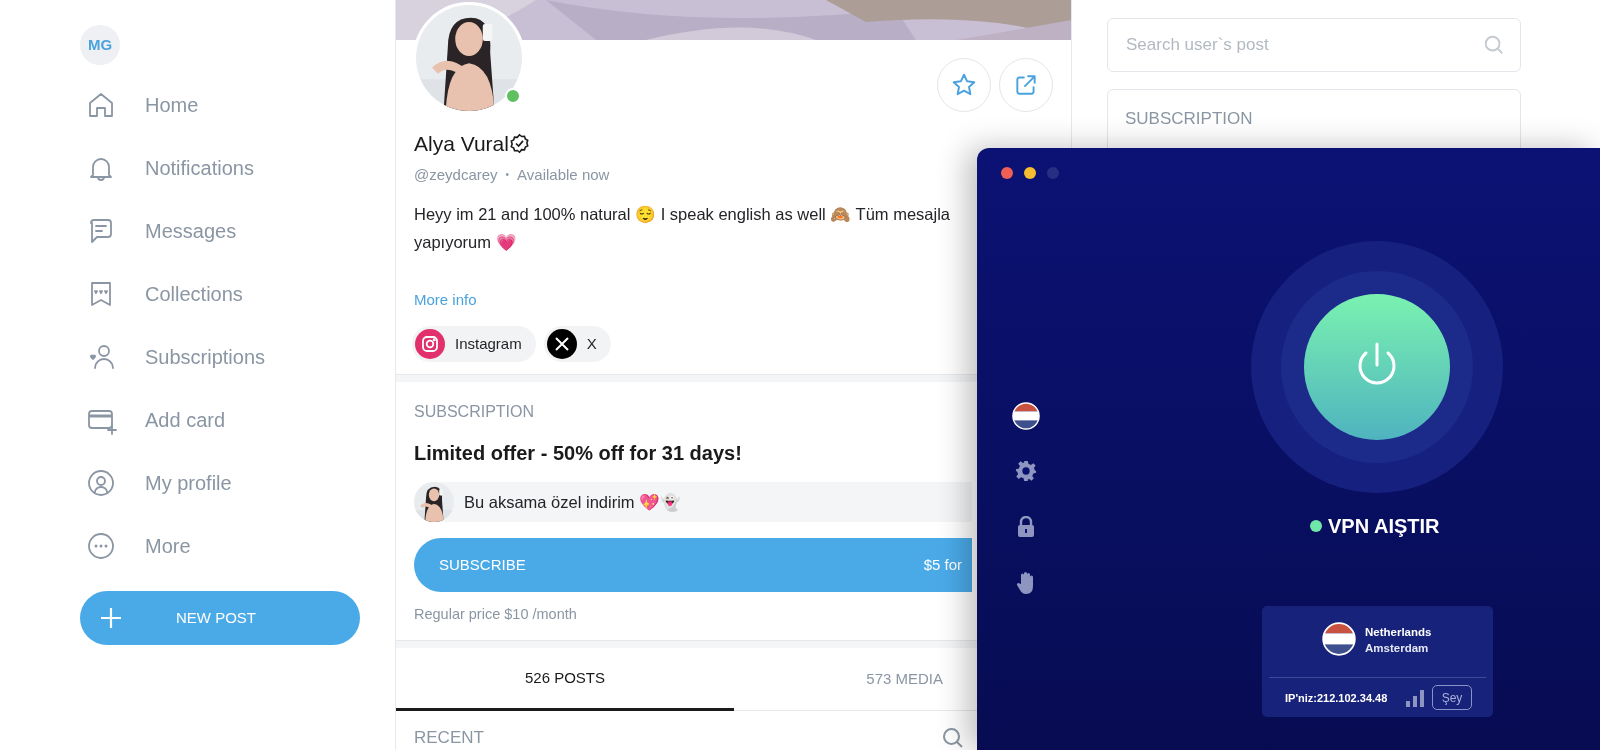  I want to click on user-handle: @zeydcarey, so click(456, 174).